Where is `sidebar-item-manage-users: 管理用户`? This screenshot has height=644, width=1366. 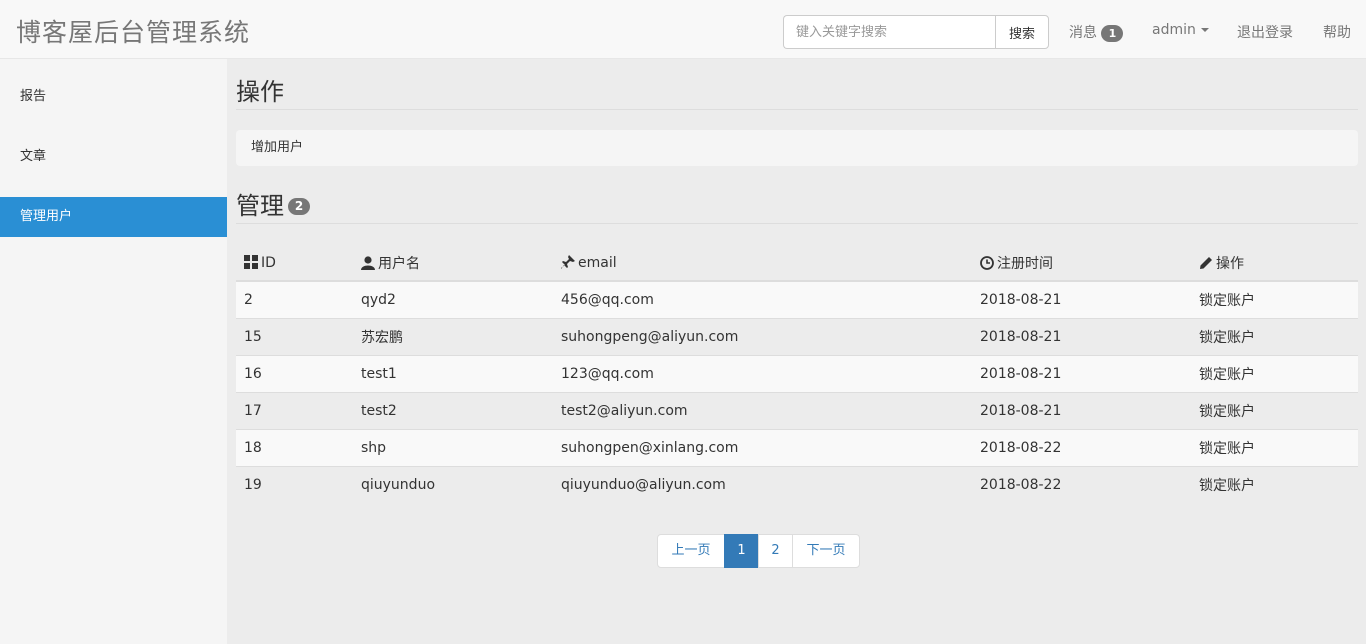
sidebar-item-manage-users: 管理用户 is located at coordinates (113, 217).